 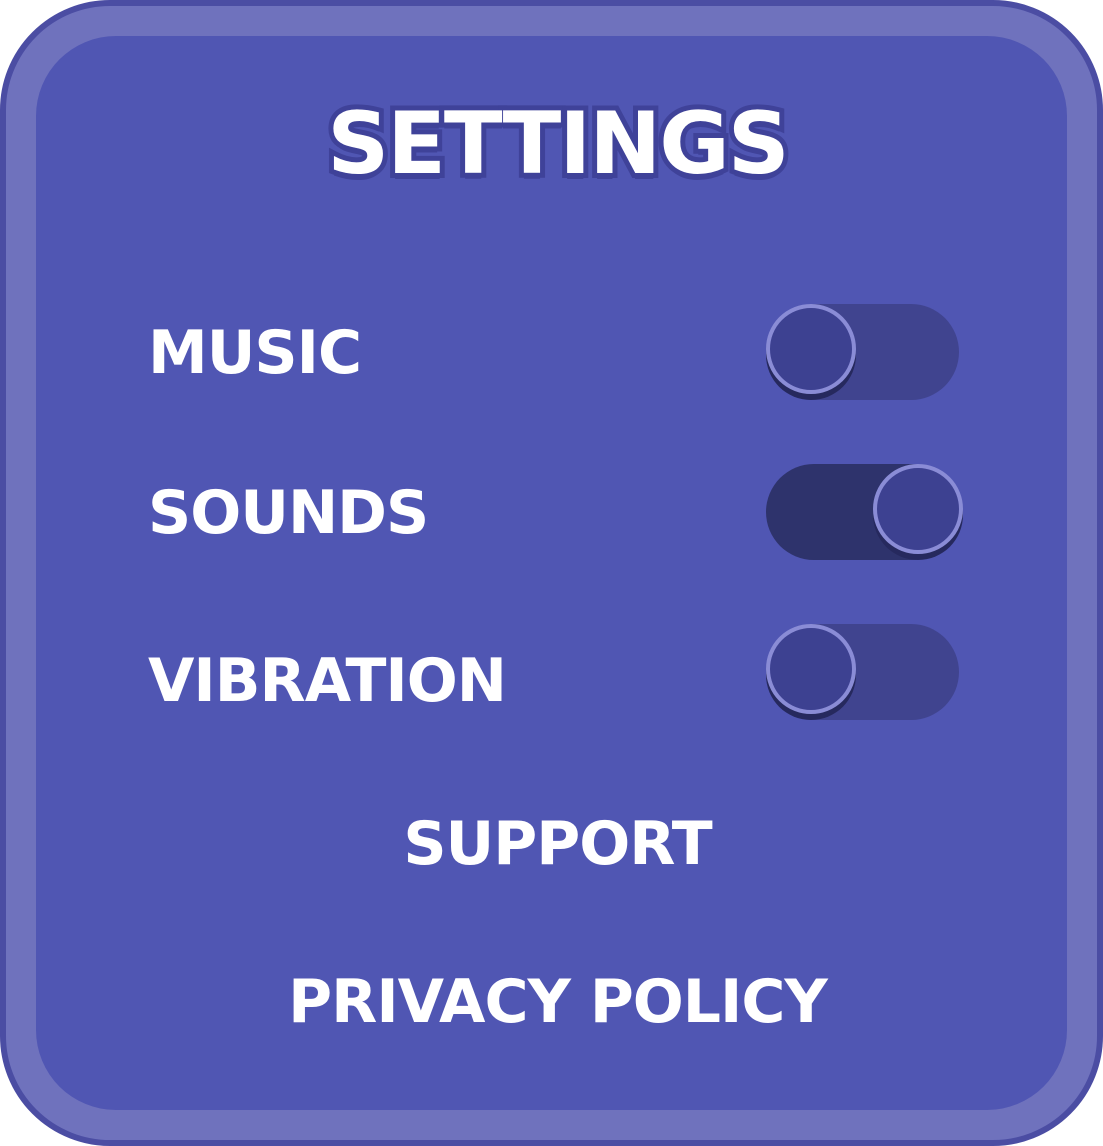 I want to click on settings-title: SETTINGS, so click(x=558, y=144).